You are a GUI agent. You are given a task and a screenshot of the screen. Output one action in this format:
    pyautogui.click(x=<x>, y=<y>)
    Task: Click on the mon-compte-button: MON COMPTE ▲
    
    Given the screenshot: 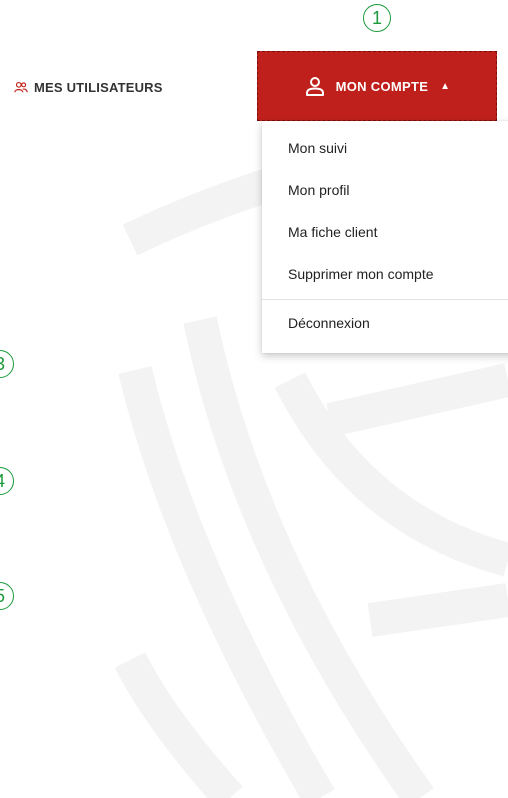 What is the action you would take?
    pyautogui.click(x=377, y=86)
    